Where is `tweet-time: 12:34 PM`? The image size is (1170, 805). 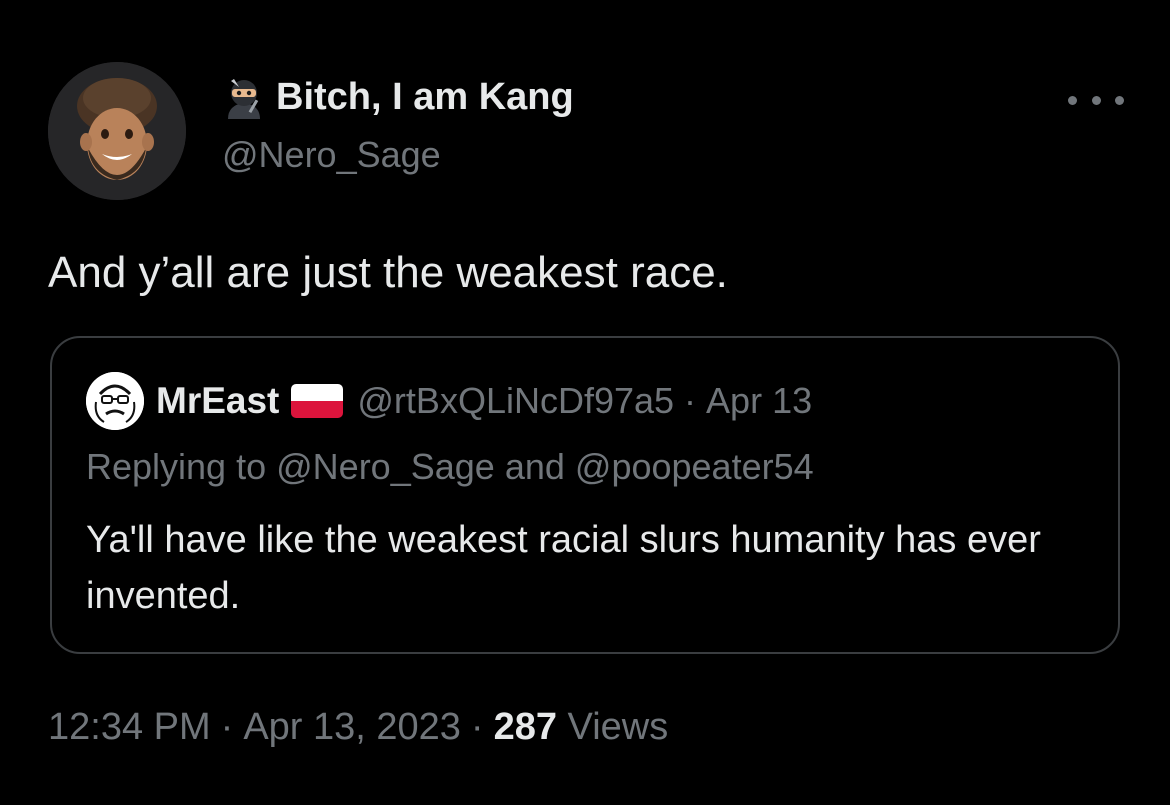 tweet-time: 12:34 PM is located at coordinates (129, 727).